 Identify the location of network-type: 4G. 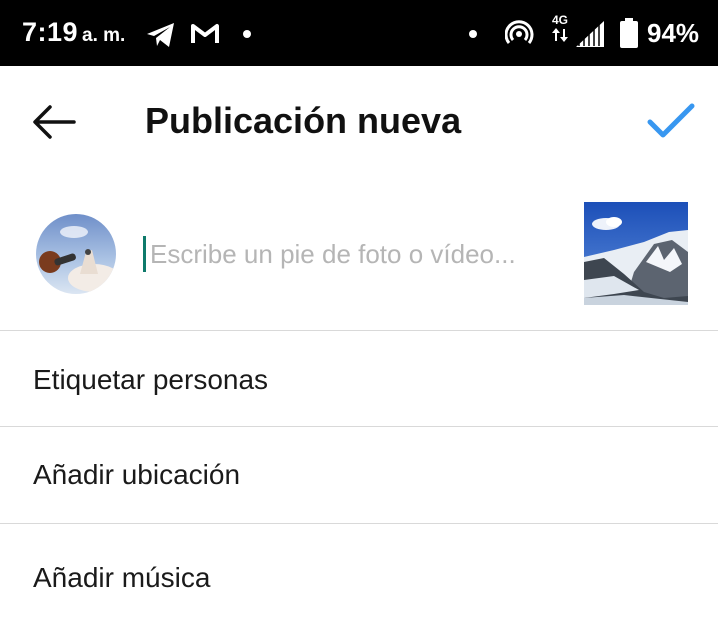
(560, 28).